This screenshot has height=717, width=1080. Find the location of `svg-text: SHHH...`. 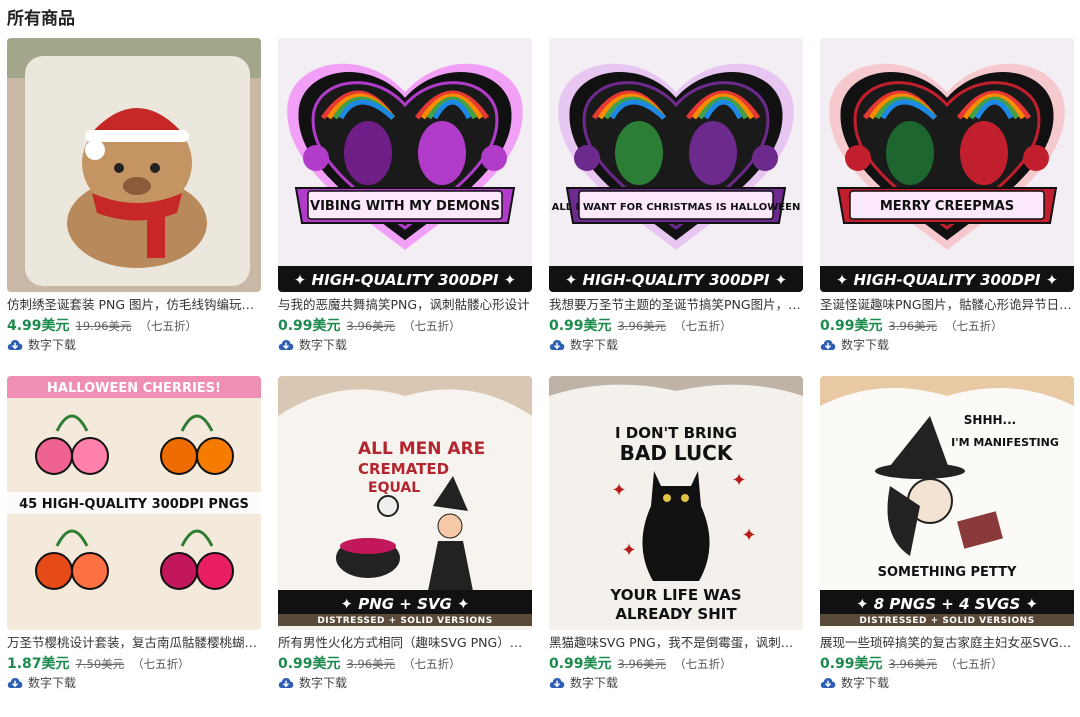

svg-text: SHHH... is located at coordinates (990, 420).